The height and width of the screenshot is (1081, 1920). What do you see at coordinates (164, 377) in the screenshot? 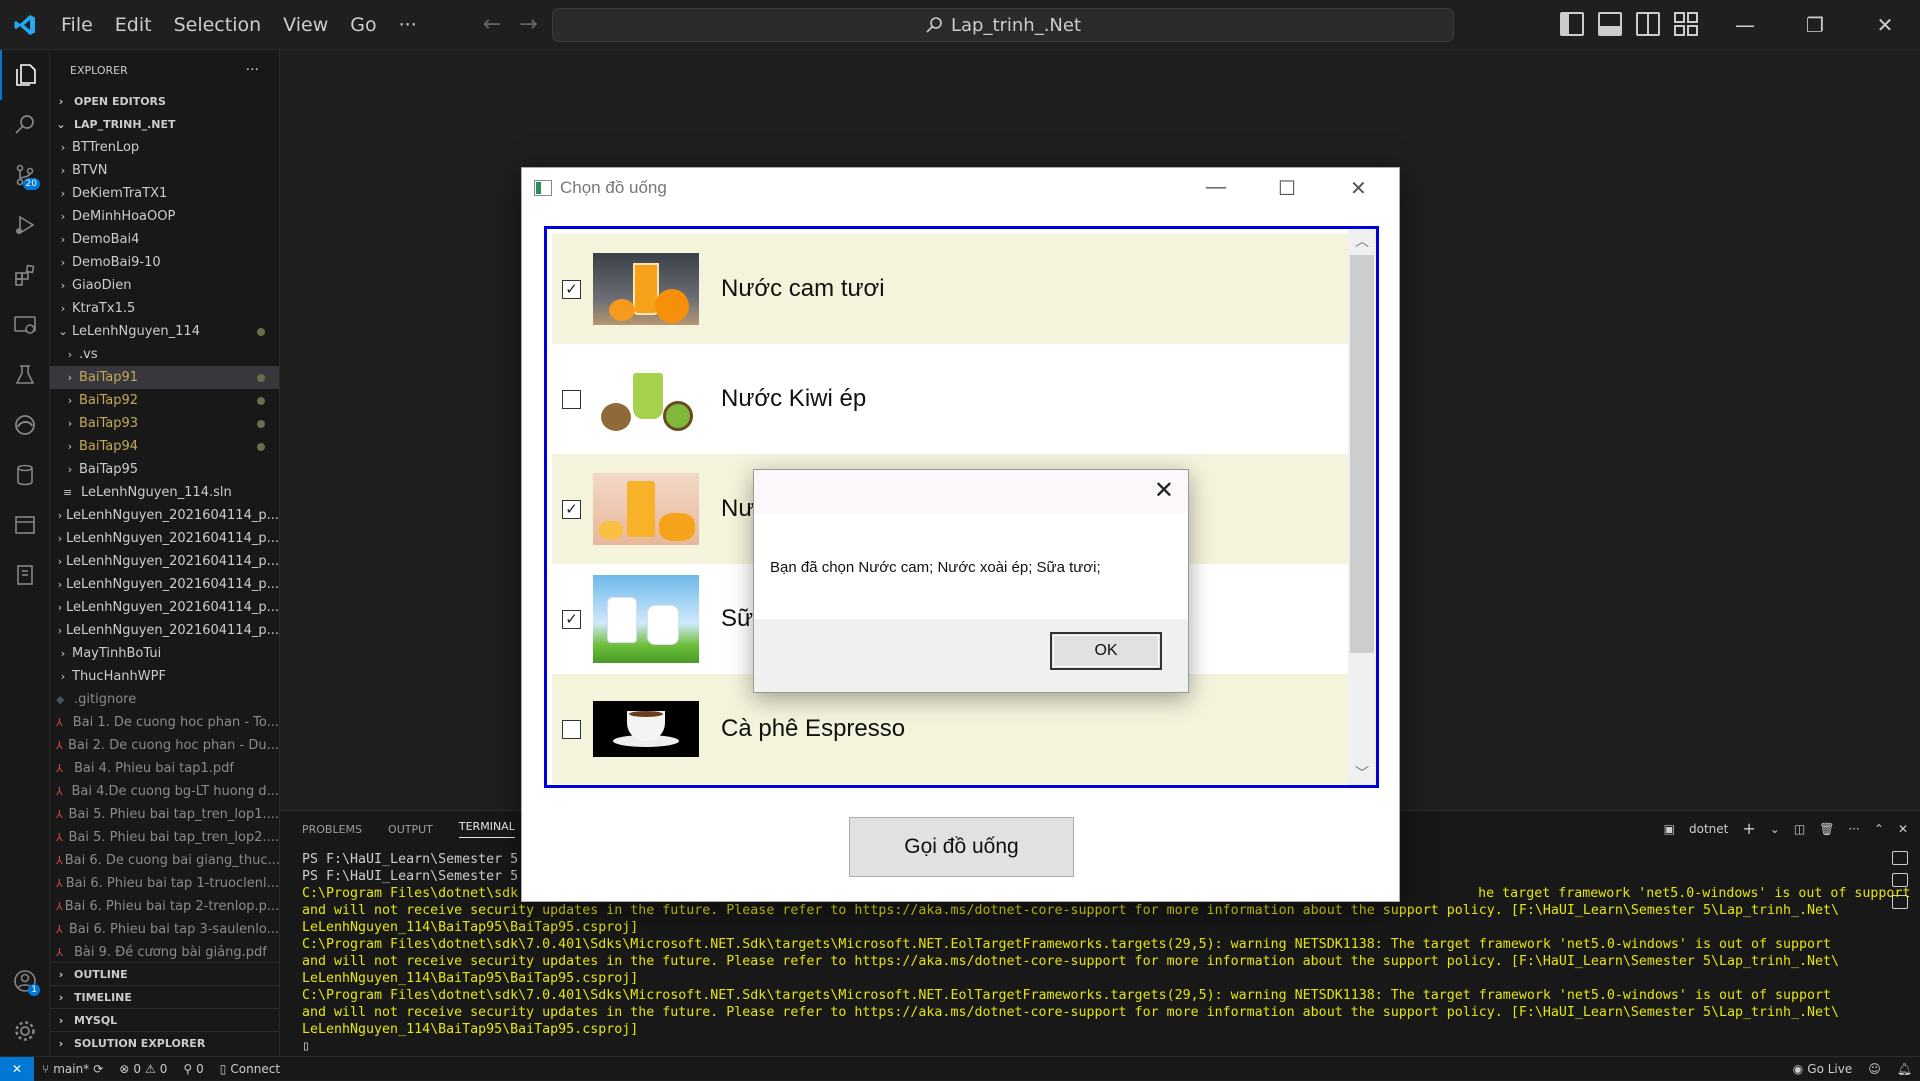
I see `tree-folder: › BaiTap91` at bounding box center [164, 377].